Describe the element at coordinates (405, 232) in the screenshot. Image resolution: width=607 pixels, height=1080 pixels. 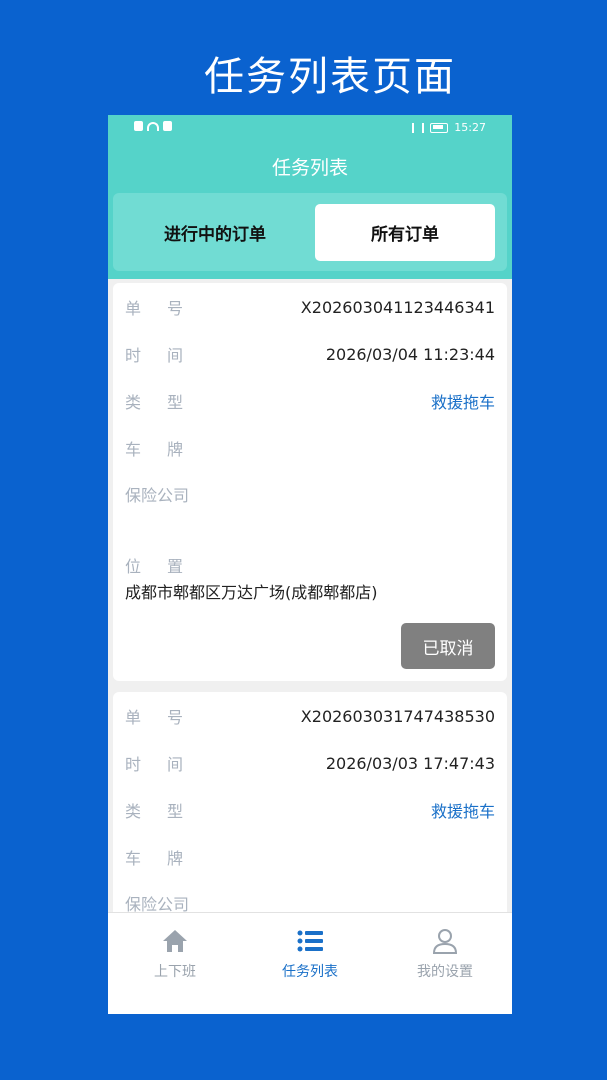
I see `tab-all-orders: 所有订单` at that location.